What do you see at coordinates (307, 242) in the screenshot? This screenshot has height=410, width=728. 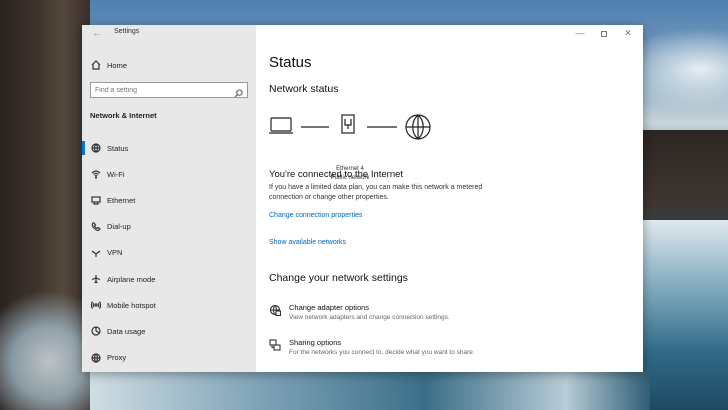 I see `show-available-networks-link: Show available networks` at bounding box center [307, 242].